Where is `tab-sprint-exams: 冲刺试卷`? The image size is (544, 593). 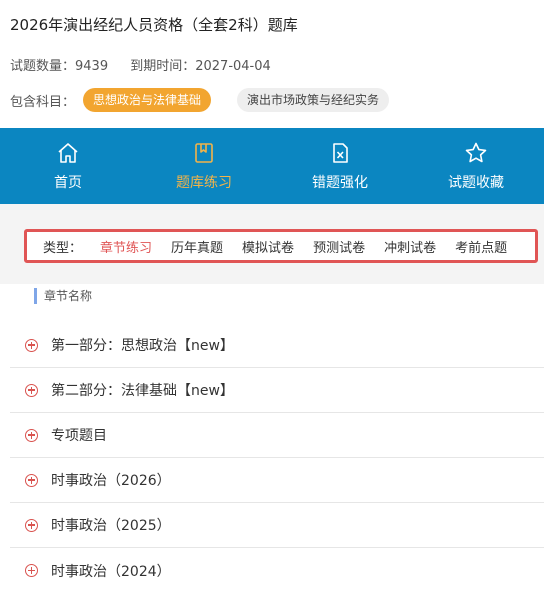
tab-sprint-exams: 冲刺试卷 is located at coordinates (410, 246).